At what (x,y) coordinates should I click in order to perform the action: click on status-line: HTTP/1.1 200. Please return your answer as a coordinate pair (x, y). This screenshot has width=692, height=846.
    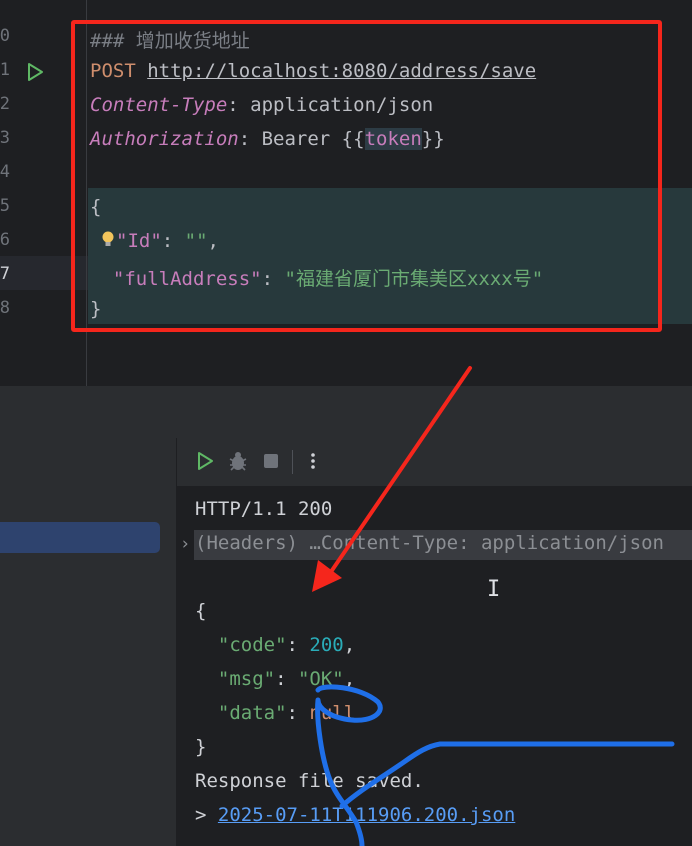
    Looking at the image, I should click on (264, 509).